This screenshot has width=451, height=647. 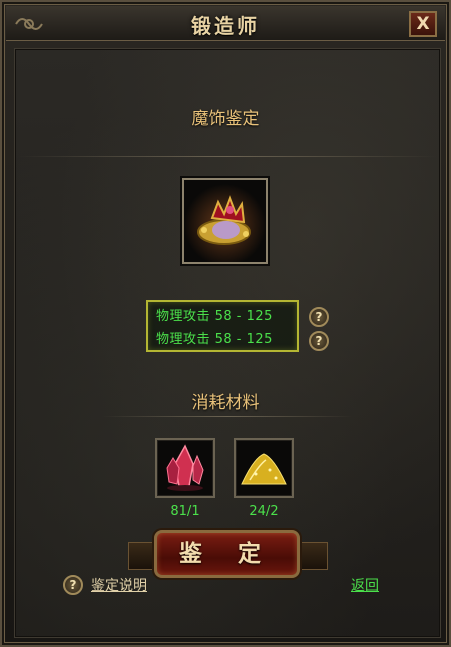 I want to click on gold-powder-icon, so click(x=264, y=469).